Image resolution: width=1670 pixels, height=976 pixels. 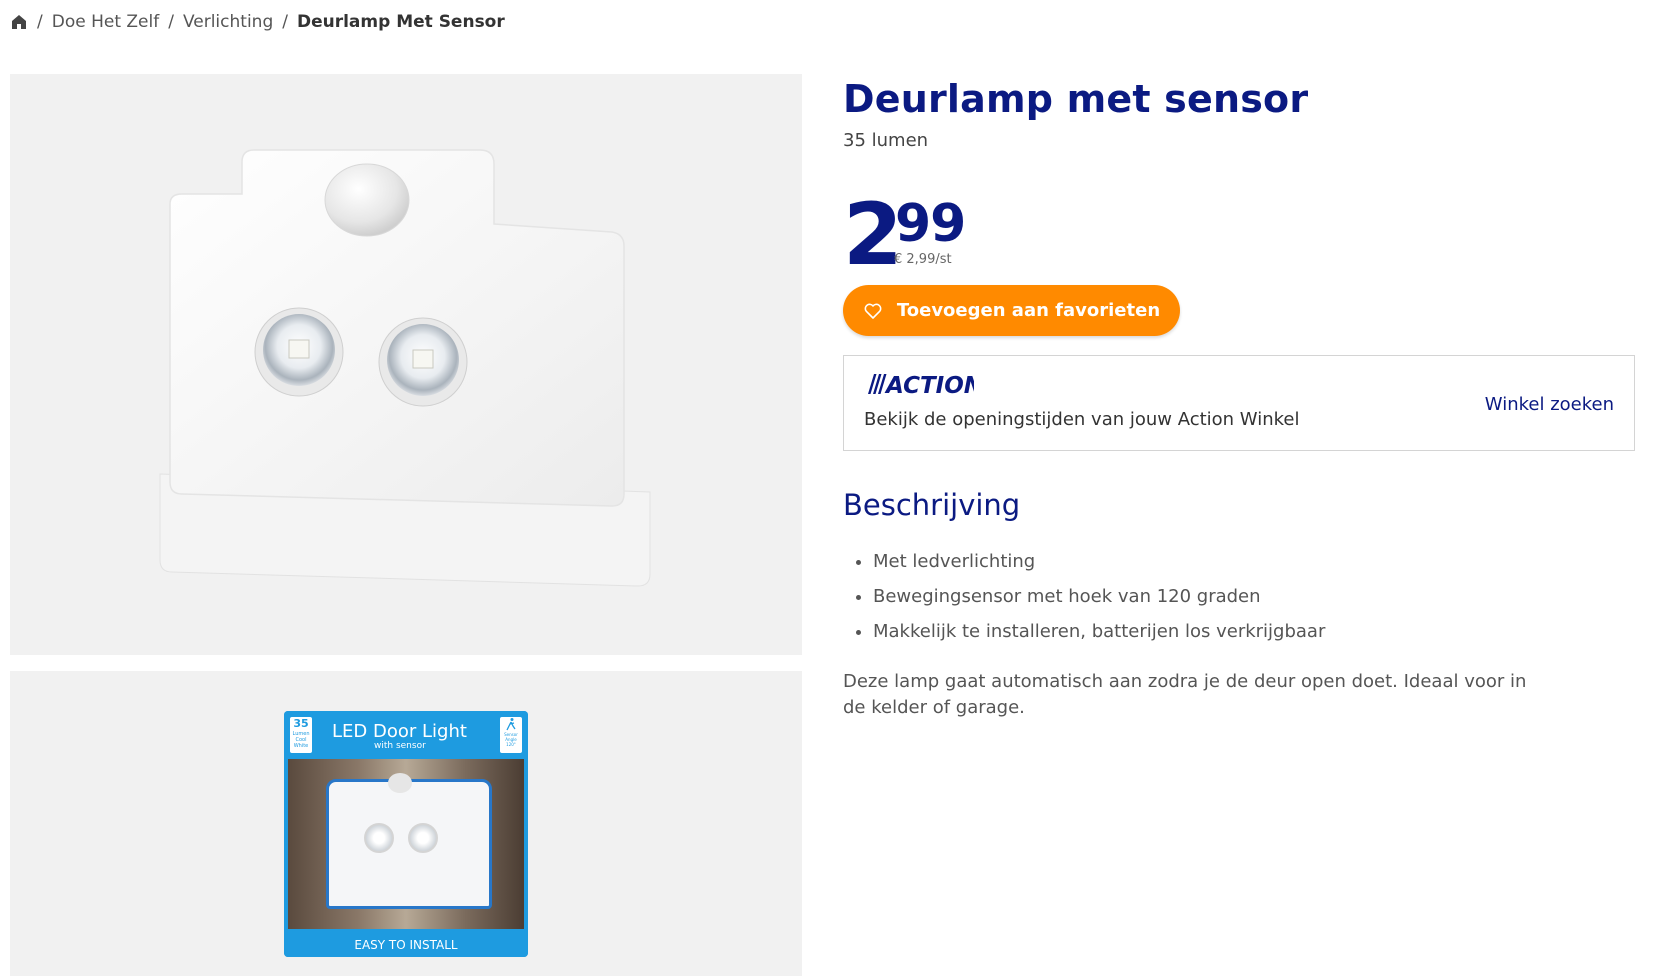 I want to click on product-subtitle: 35 lumen, so click(x=886, y=140).